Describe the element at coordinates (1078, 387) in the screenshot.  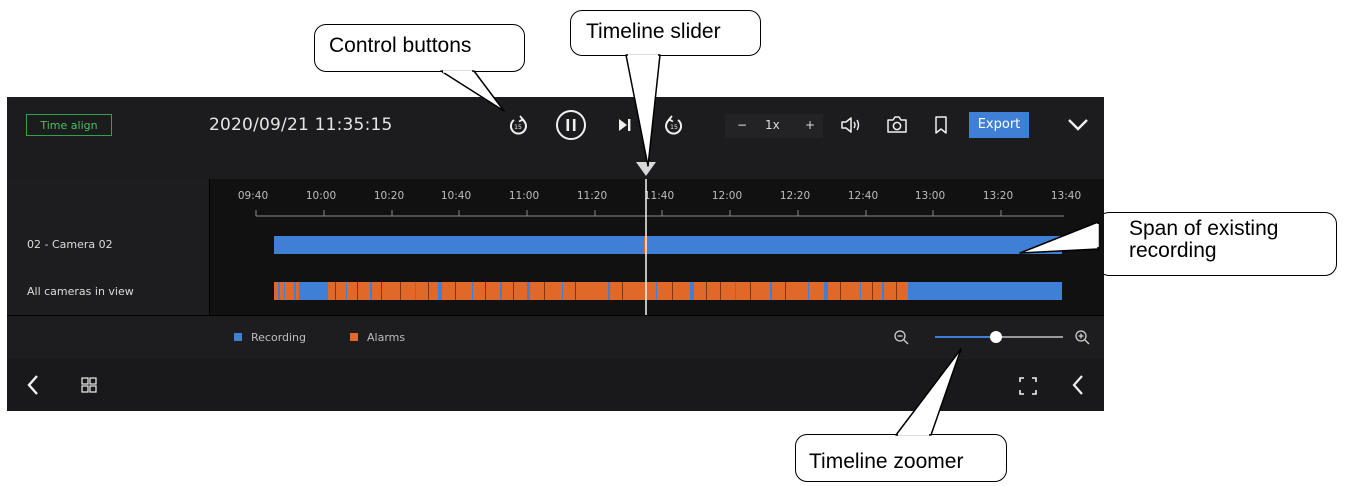
I see `collapse-panel-icon` at that location.